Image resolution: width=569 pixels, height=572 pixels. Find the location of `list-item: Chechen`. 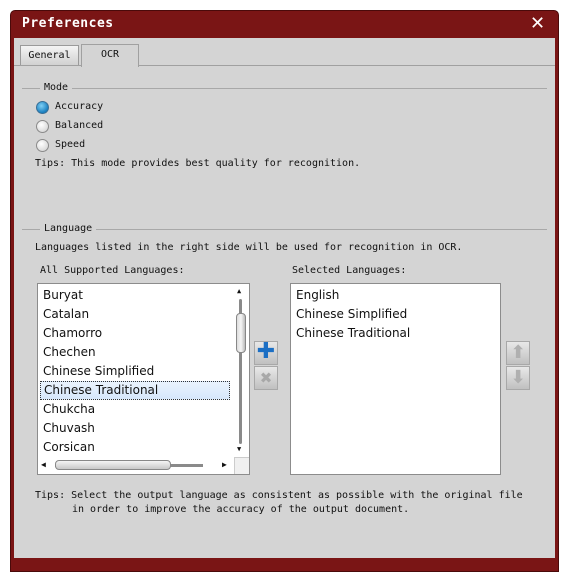

list-item: Chechen is located at coordinates (69, 352).